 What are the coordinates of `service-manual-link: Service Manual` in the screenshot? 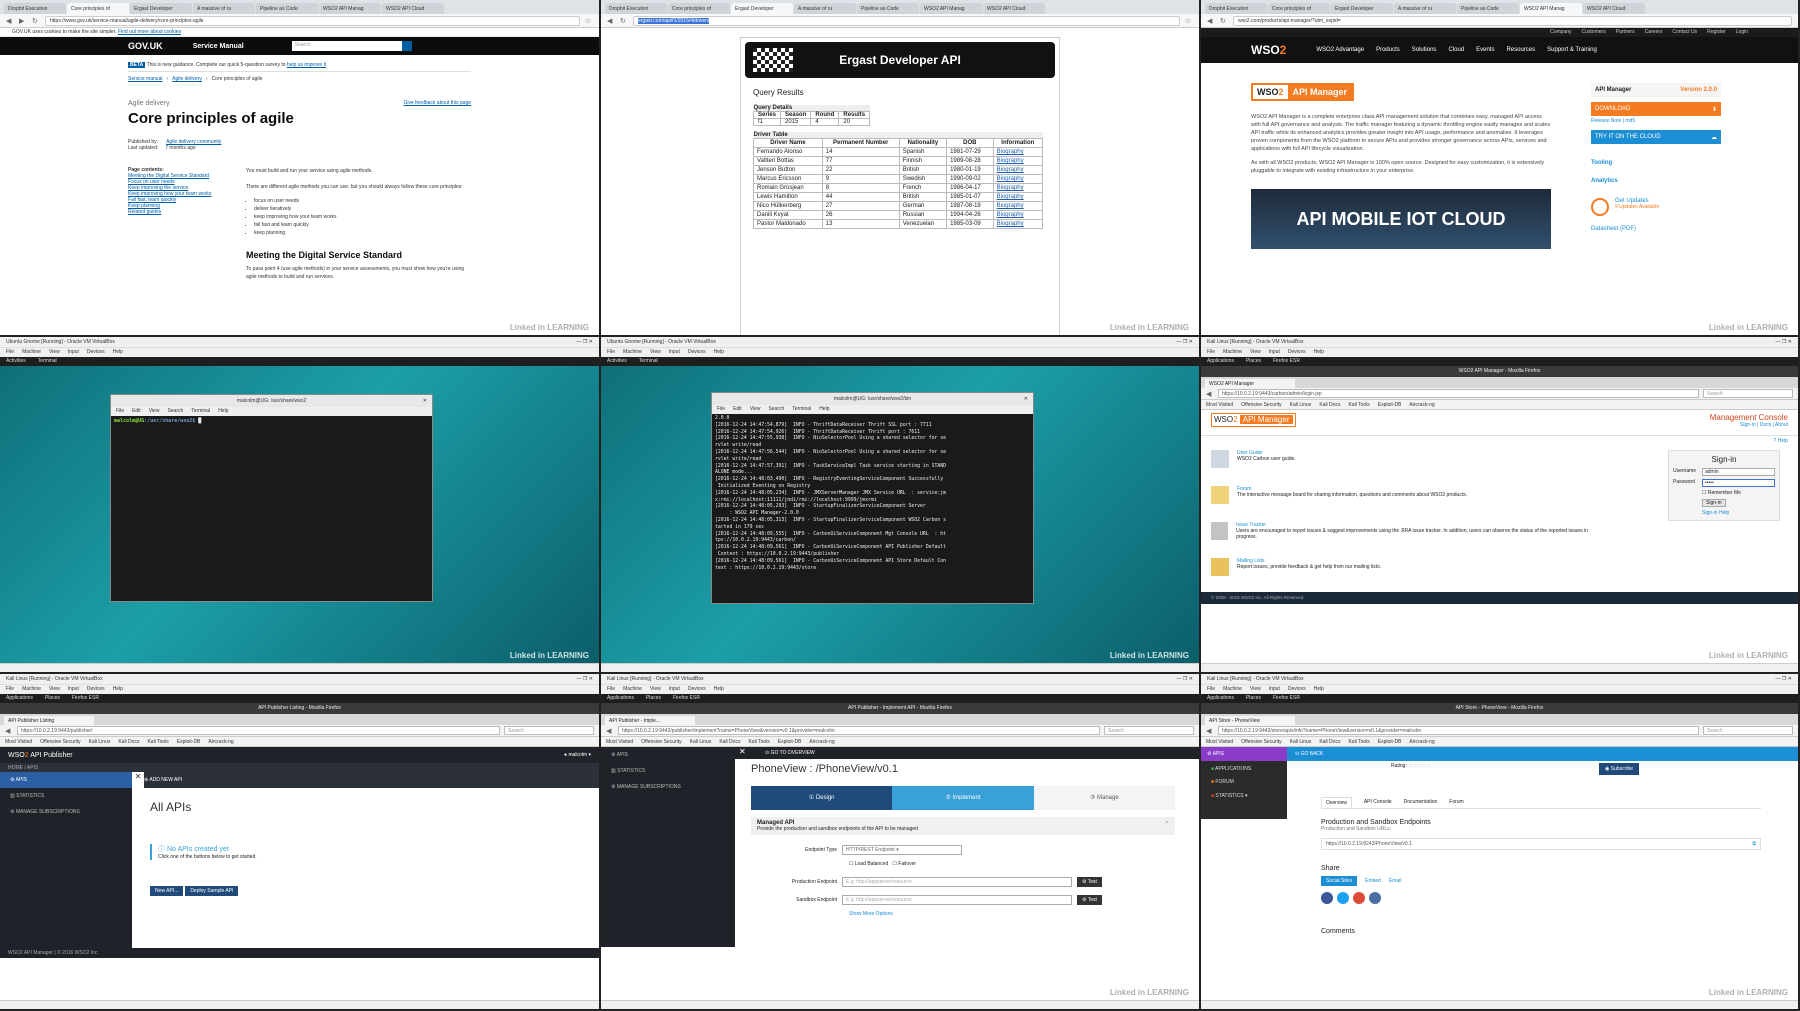 It's located at (218, 46).